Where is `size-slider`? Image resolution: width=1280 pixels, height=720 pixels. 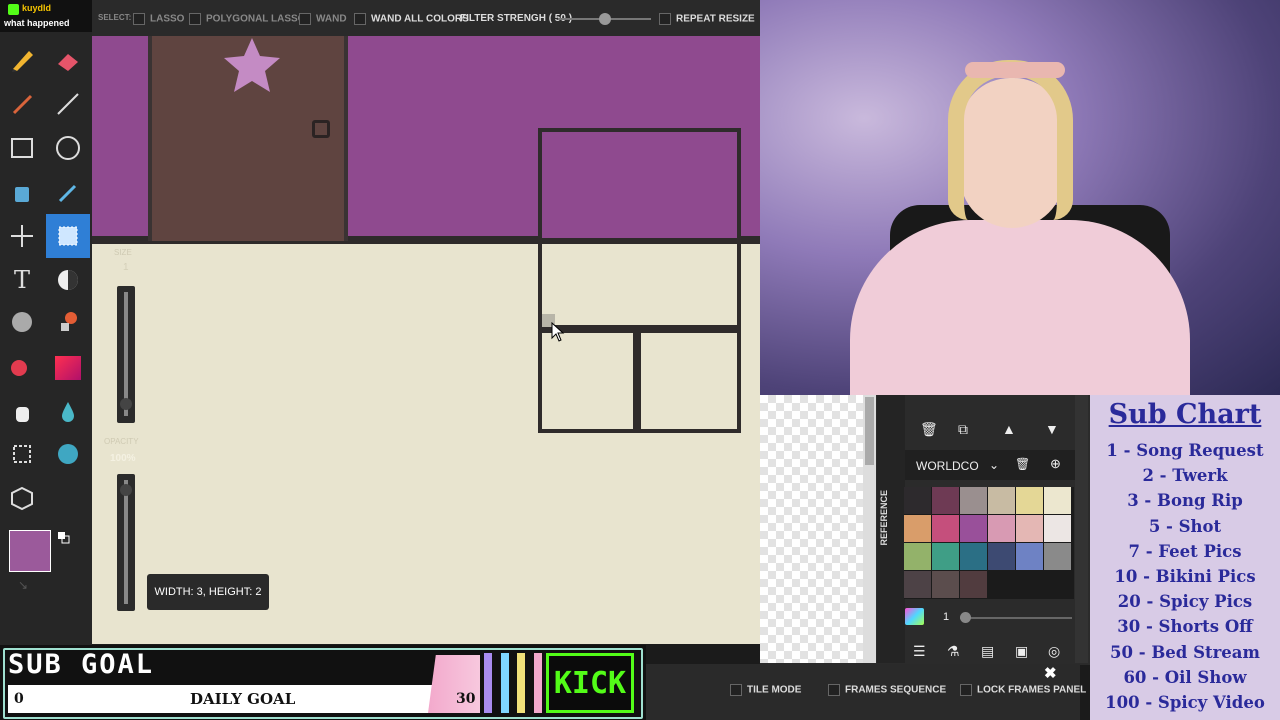 size-slider is located at coordinates (126, 354).